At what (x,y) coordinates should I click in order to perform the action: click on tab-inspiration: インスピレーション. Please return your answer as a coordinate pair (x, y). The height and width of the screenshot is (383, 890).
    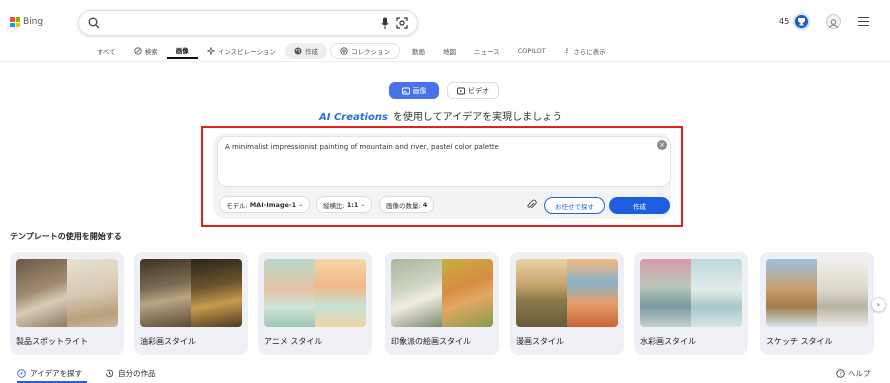
    Looking at the image, I should click on (241, 51).